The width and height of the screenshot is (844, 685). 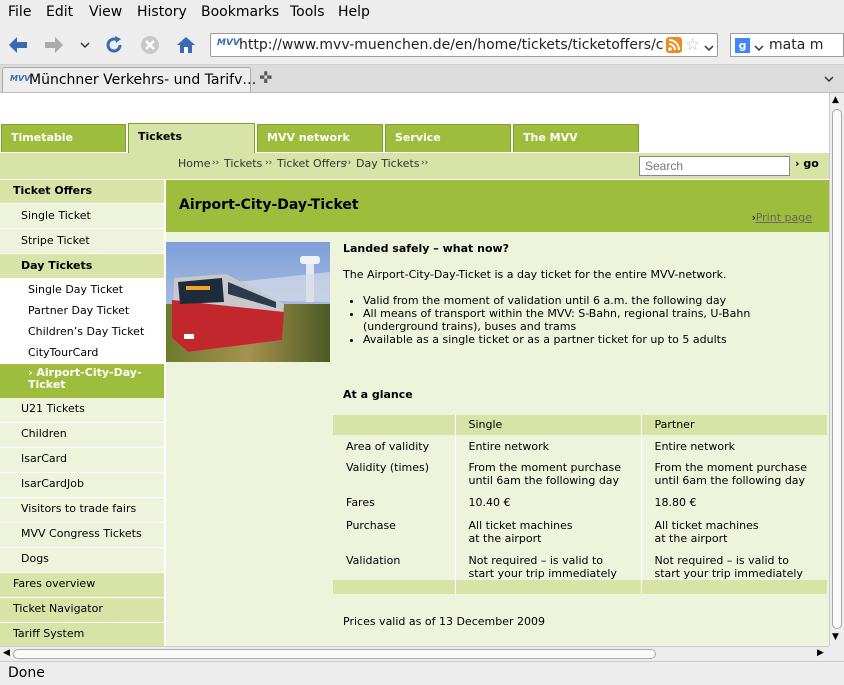 I want to click on horizontal-scrollbar: ◀ ▶, so click(x=414, y=653).